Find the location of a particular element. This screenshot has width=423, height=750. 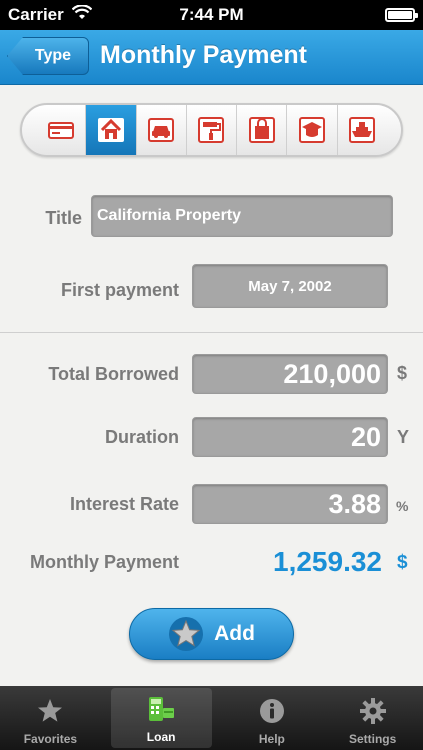

type-segment-credit-card is located at coordinates (61, 130).